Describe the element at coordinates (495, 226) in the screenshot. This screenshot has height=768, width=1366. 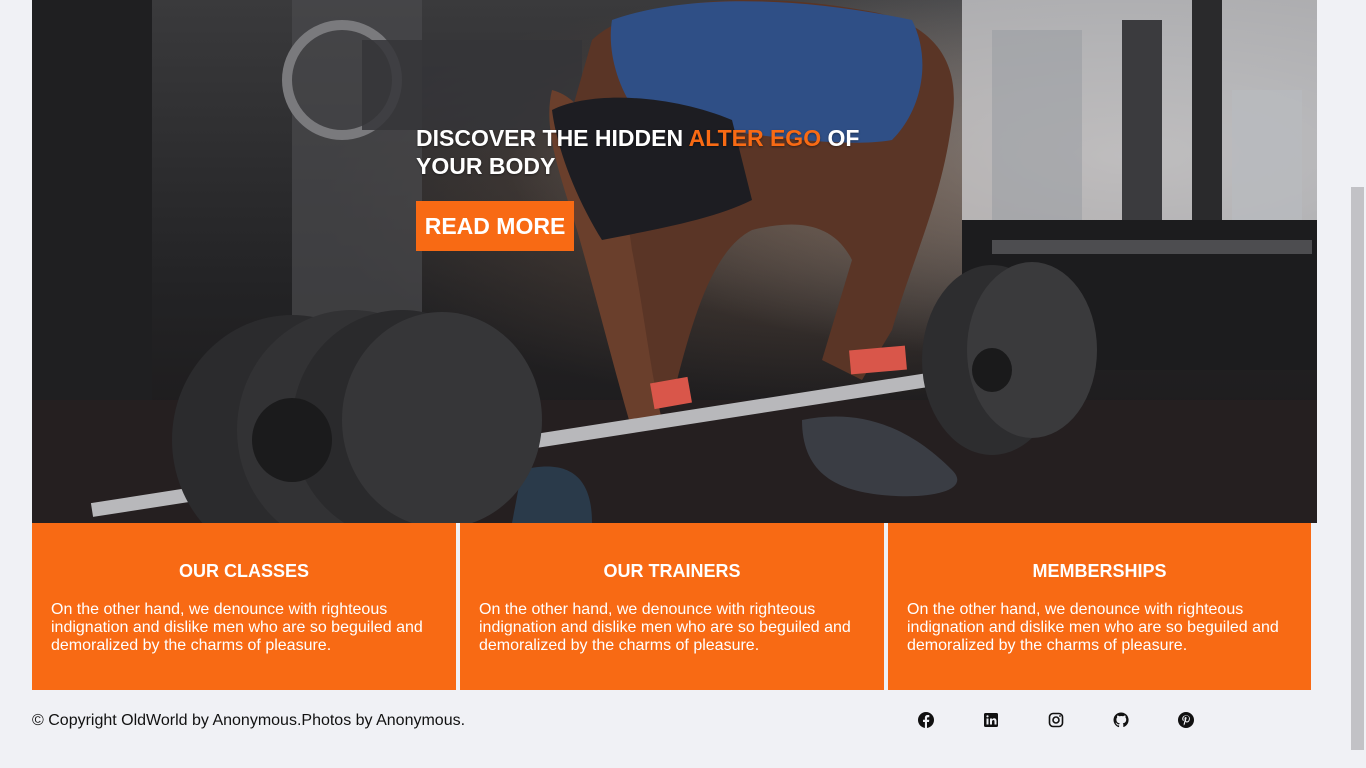
I see `read-more-button: READ MORE` at that location.